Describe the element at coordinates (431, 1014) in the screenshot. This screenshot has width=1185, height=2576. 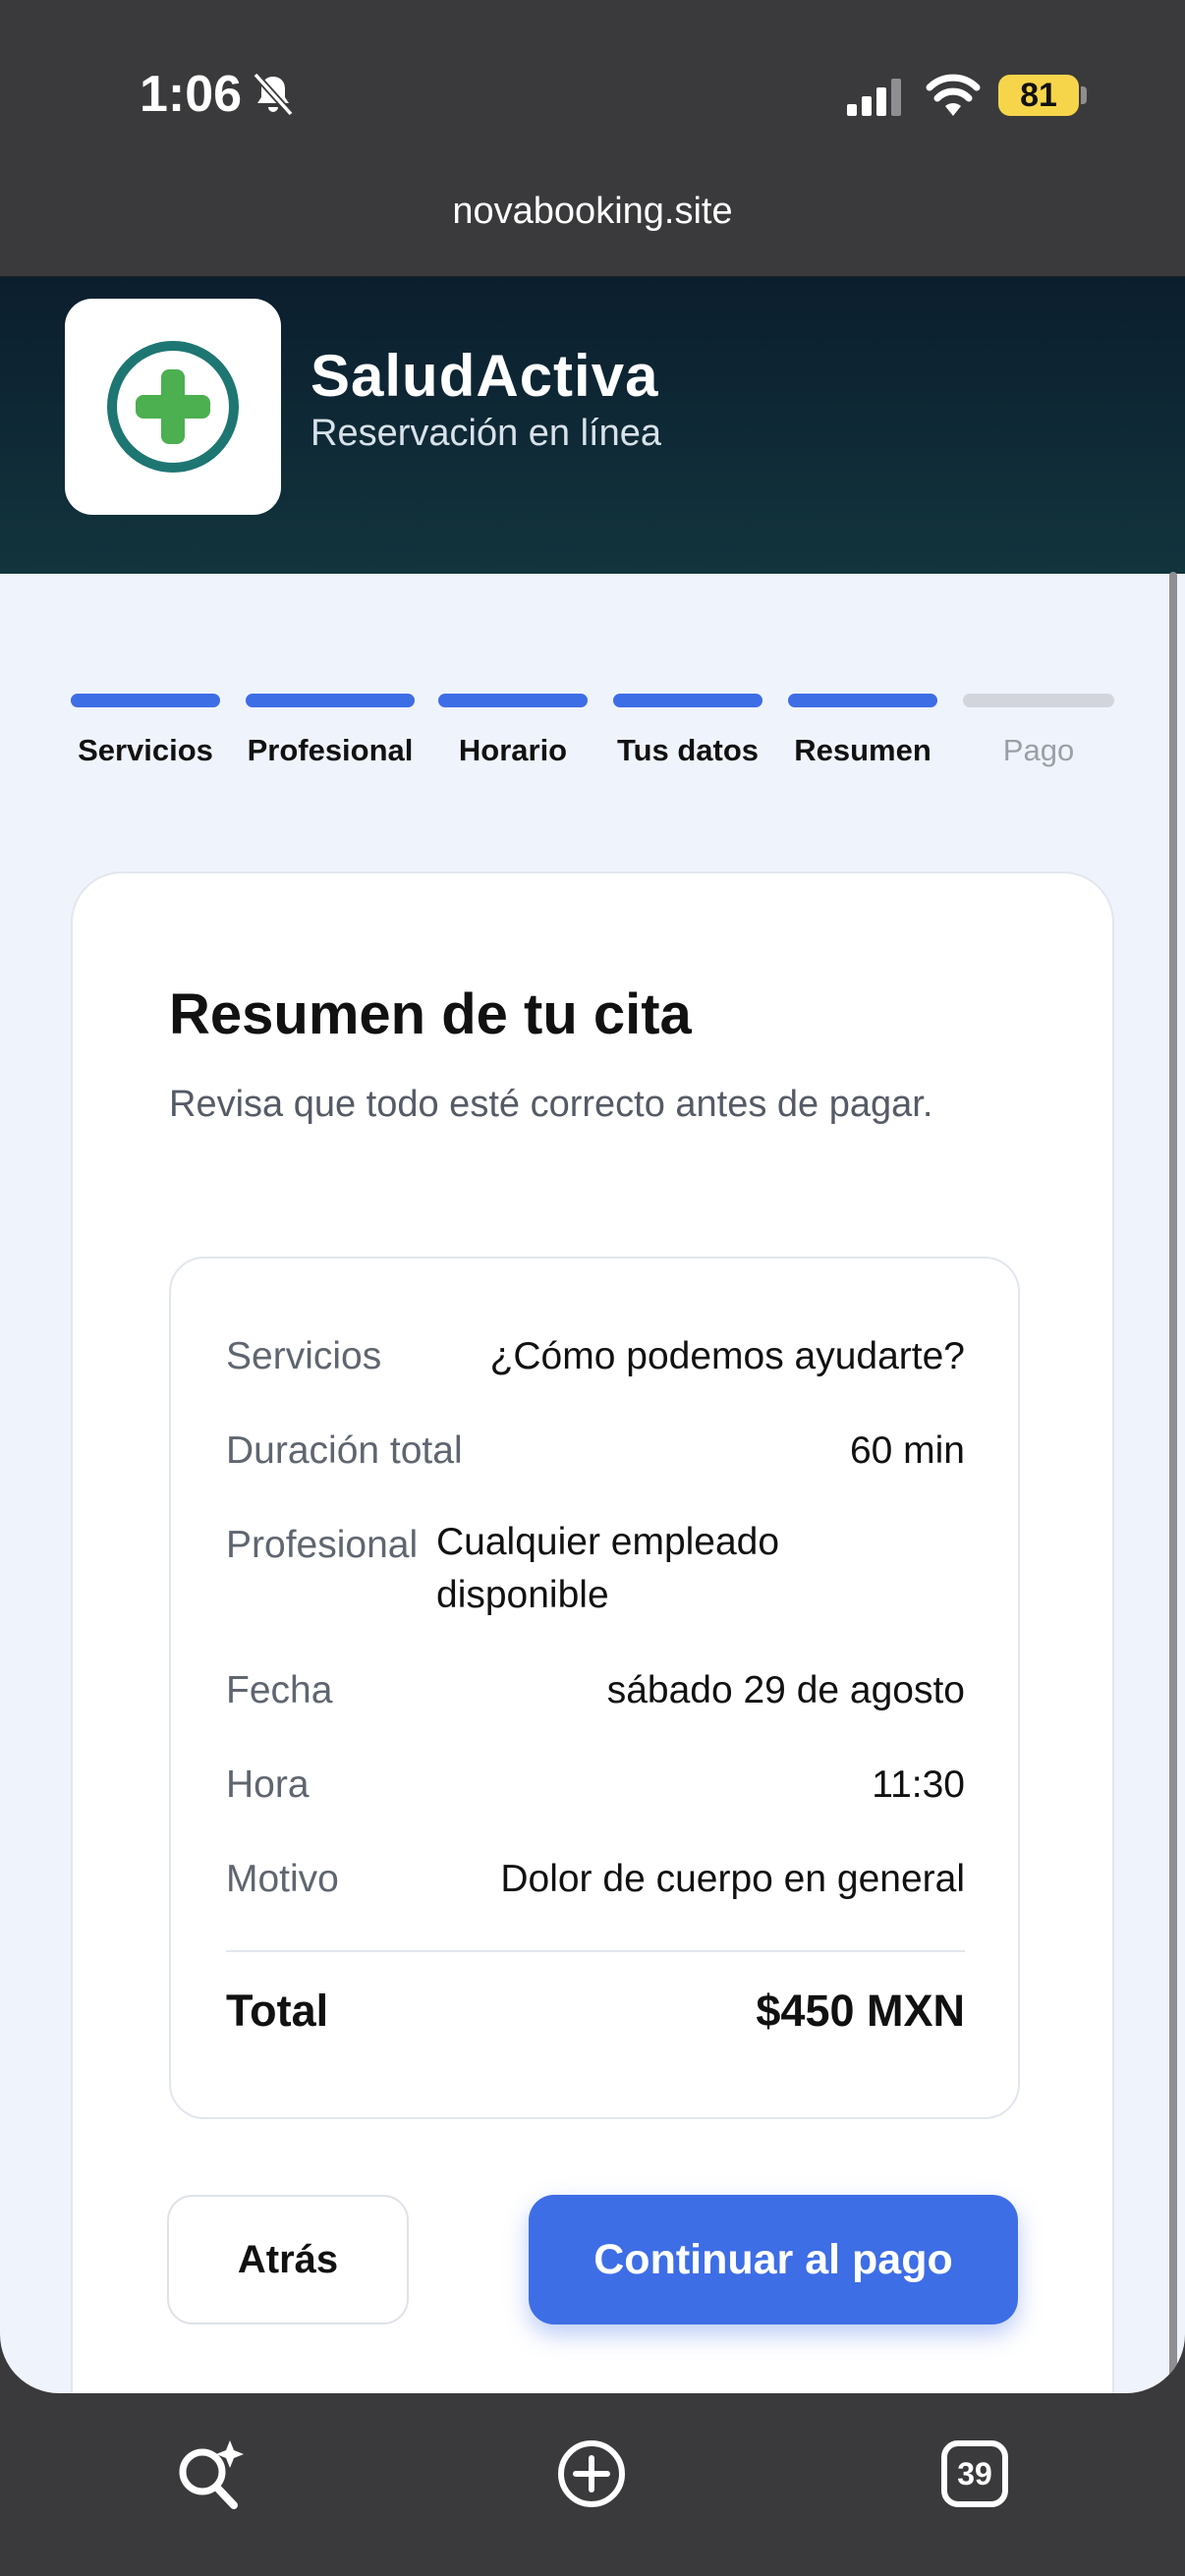
I see `card-title: Resumen de tu cita` at that location.